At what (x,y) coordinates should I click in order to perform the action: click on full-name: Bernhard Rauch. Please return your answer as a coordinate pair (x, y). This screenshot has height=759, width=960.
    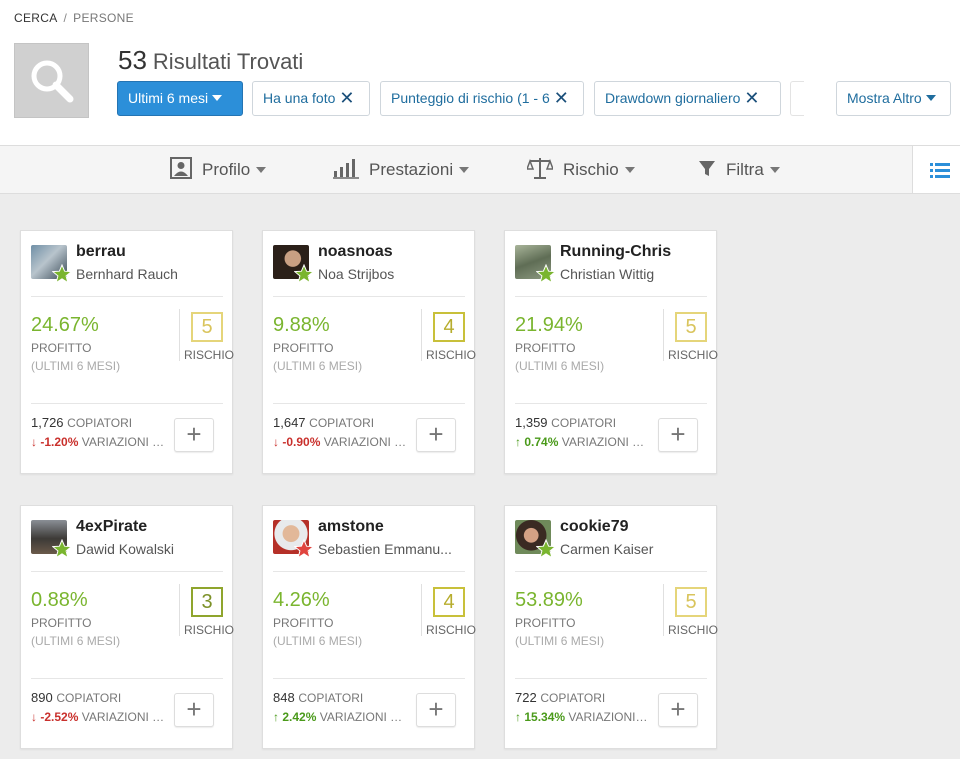
    Looking at the image, I should click on (127, 274).